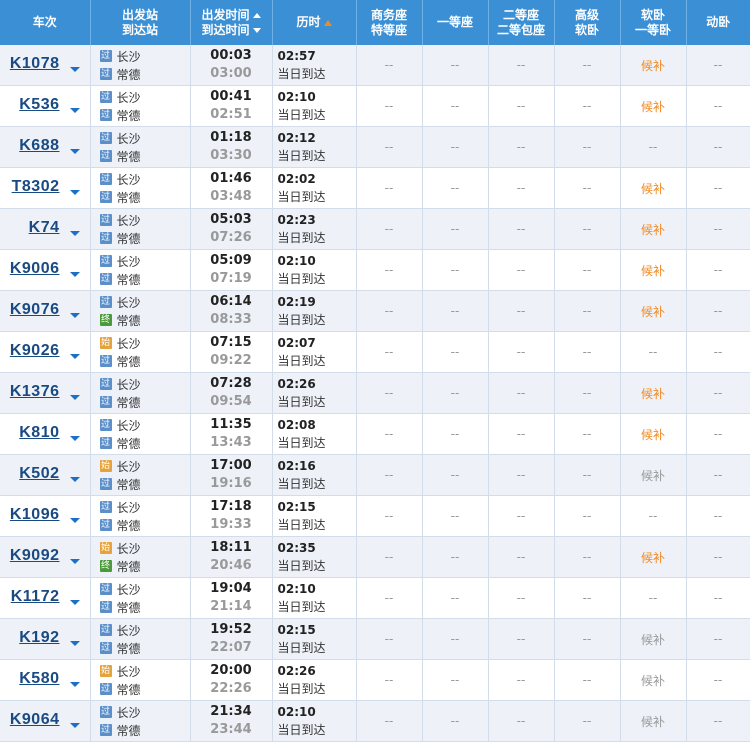 This screenshot has height=746, width=750. Describe the element at coordinates (36, 187) in the screenshot. I see `train-number-link: T8302` at that location.